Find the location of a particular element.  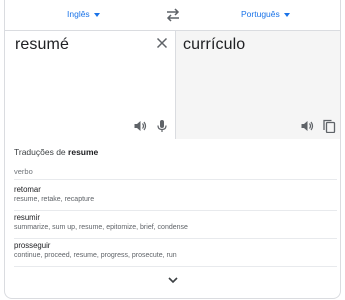

dictionary-title: Traduções de resume is located at coordinates (56, 152).